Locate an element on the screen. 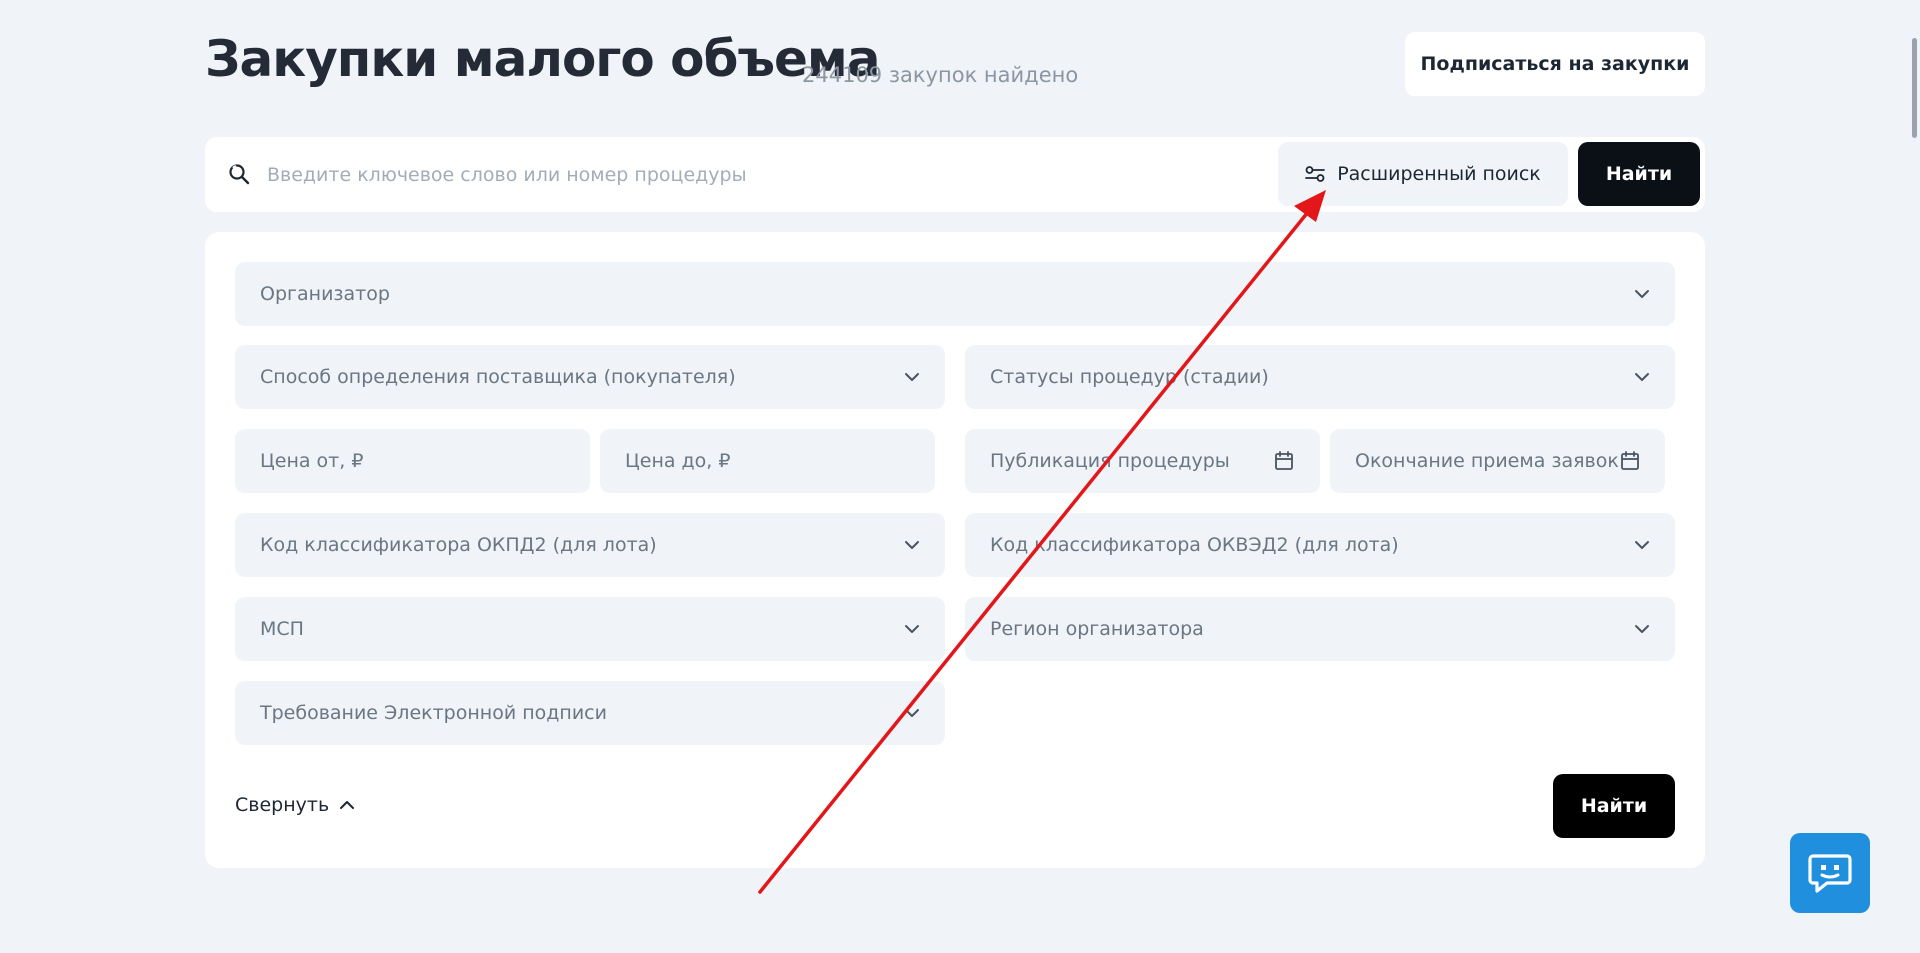 This screenshot has width=1920, height=953. search-input is located at coordinates (767, 175).